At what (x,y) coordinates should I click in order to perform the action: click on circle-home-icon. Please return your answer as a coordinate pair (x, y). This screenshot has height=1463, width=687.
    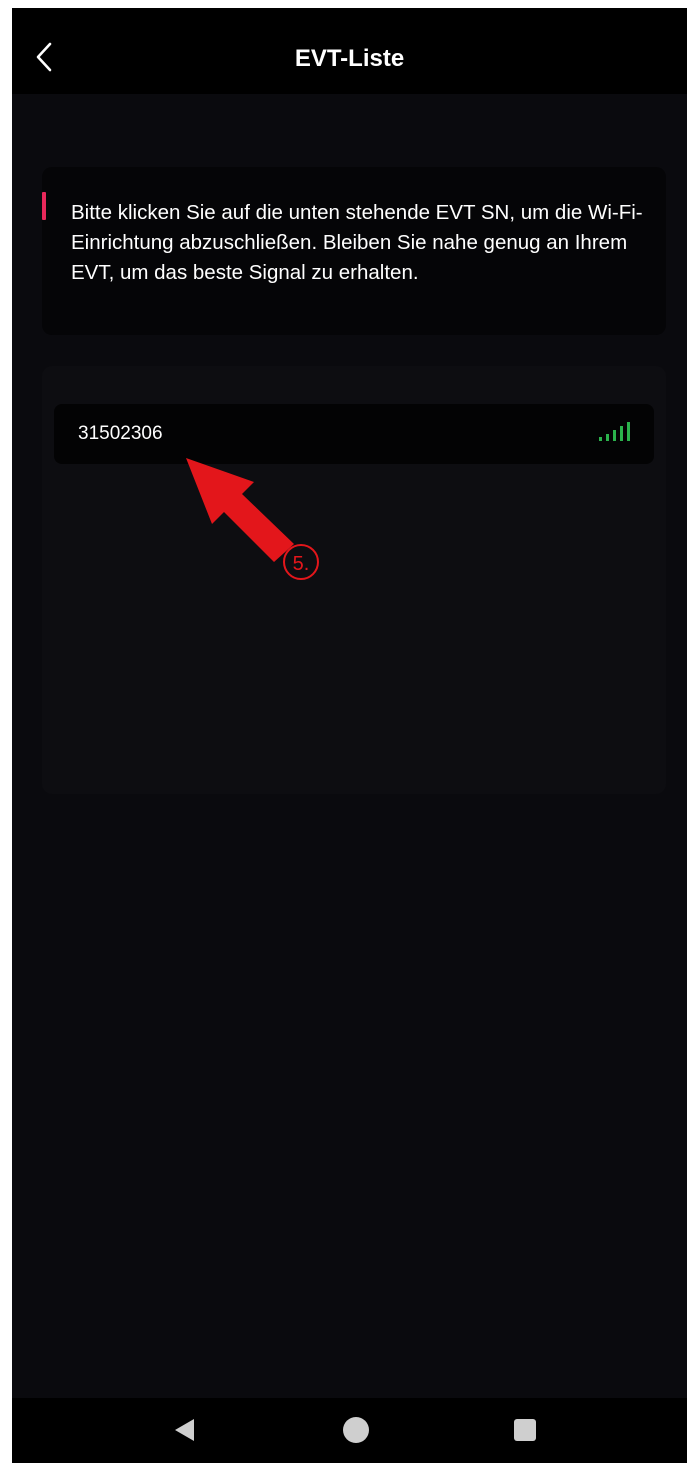
    Looking at the image, I should click on (356, 1430).